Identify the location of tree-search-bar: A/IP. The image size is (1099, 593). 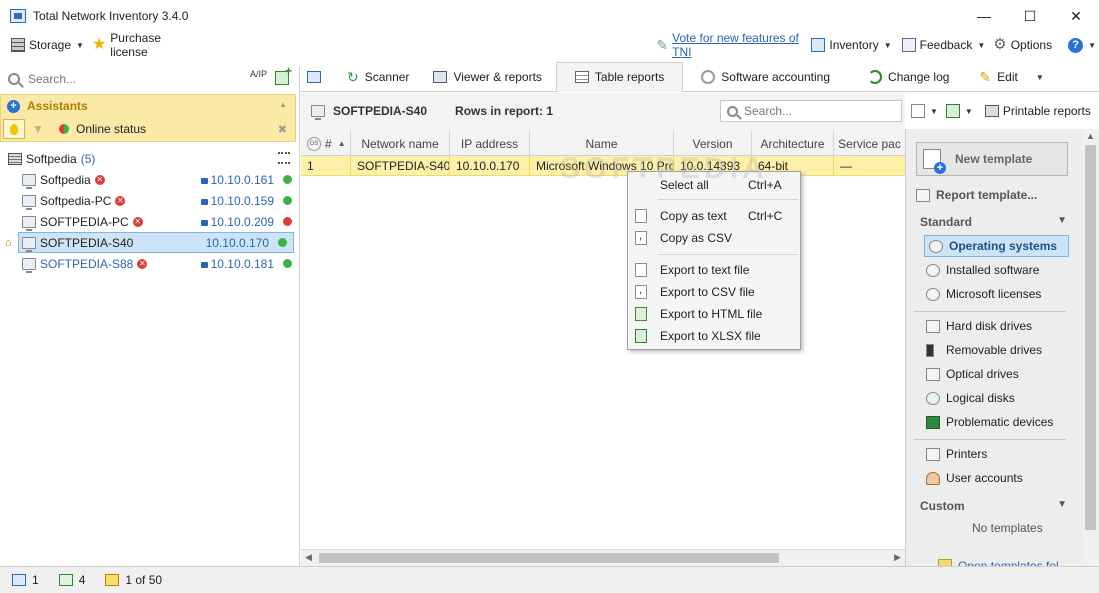
(149, 78).